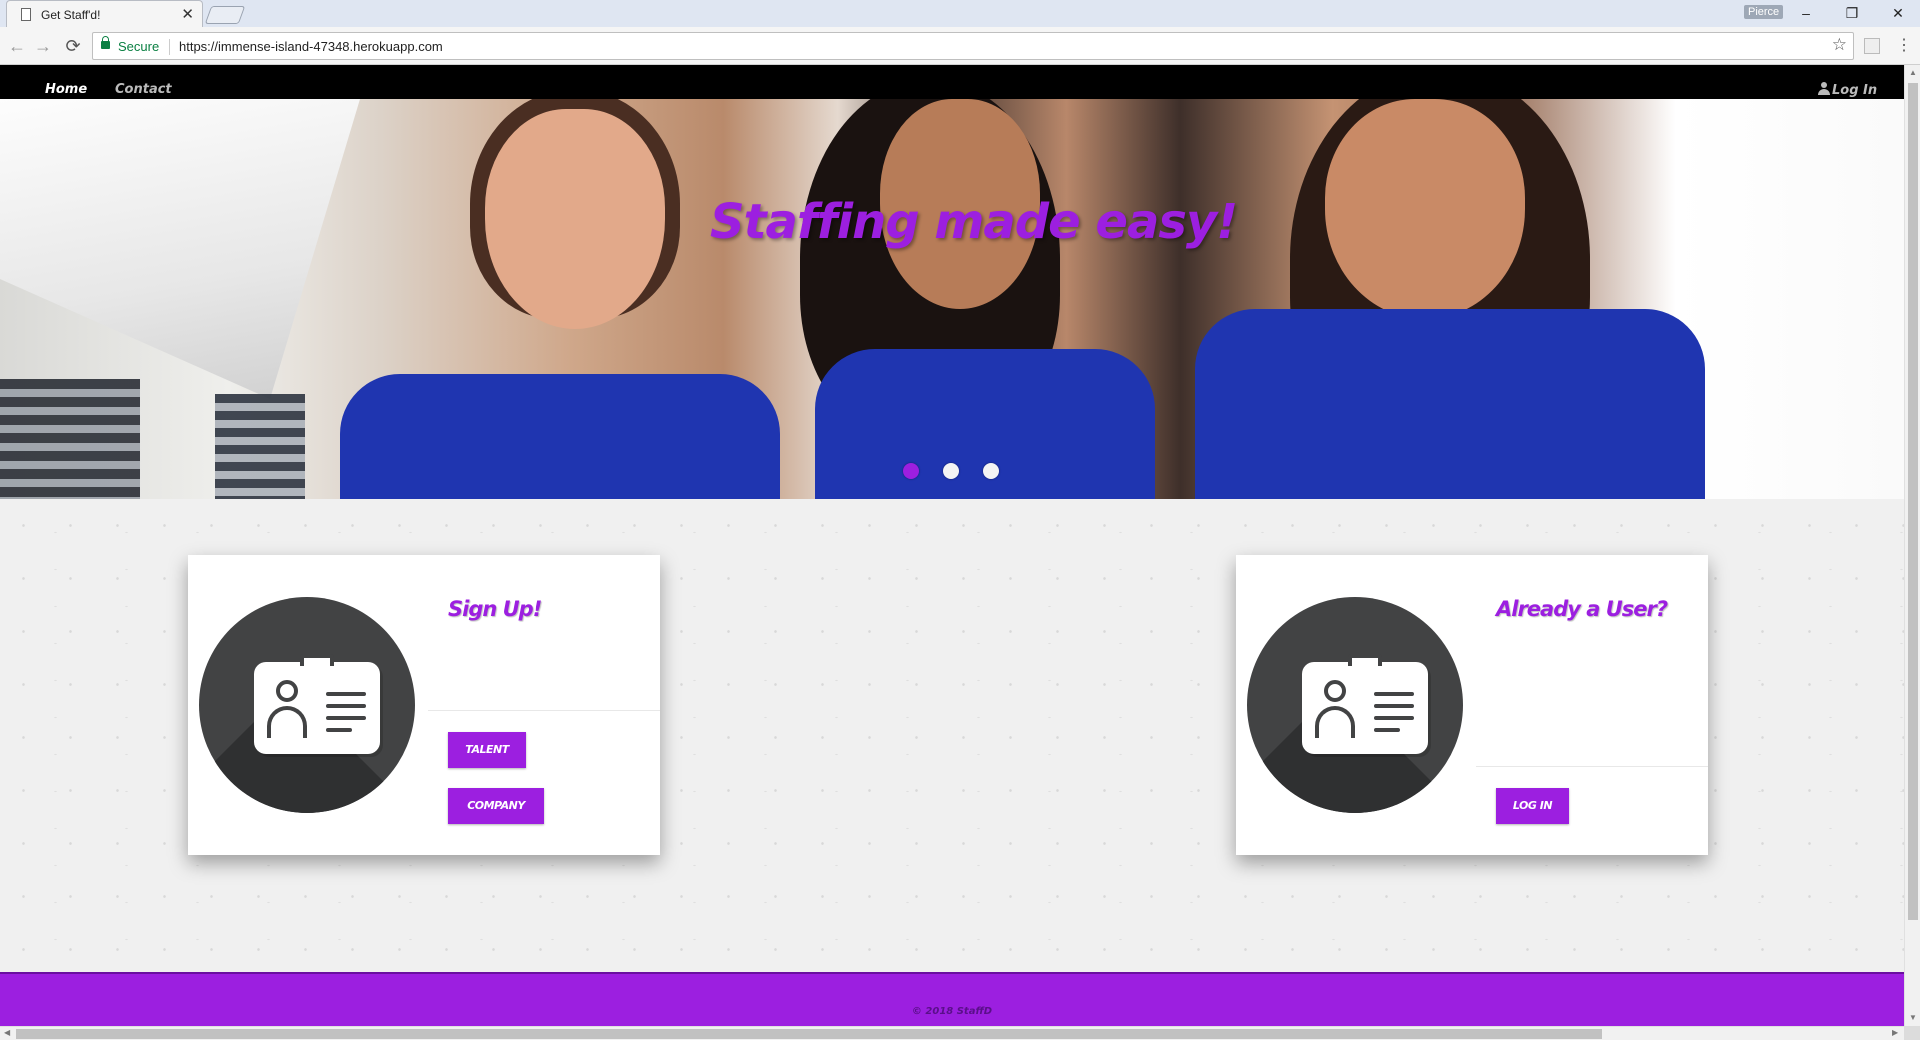 The image size is (1920, 1040). What do you see at coordinates (139, 46) in the screenshot?
I see `secure-label: Secure` at bounding box center [139, 46].